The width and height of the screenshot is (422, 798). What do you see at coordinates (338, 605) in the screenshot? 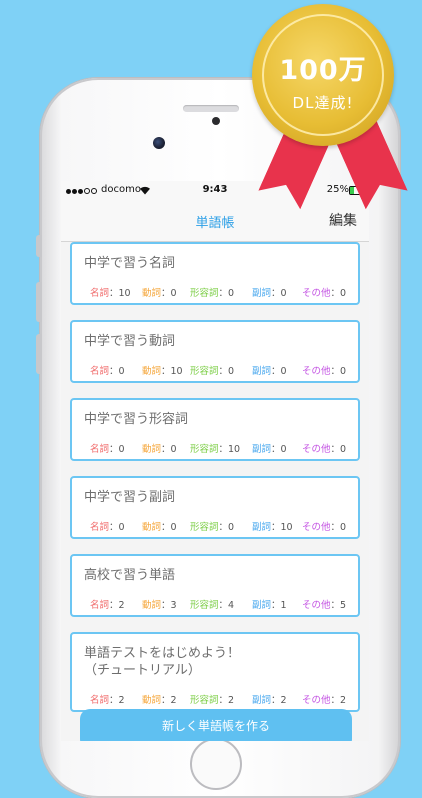
I see `value-other: ：5` at bounding box center [338, 605].